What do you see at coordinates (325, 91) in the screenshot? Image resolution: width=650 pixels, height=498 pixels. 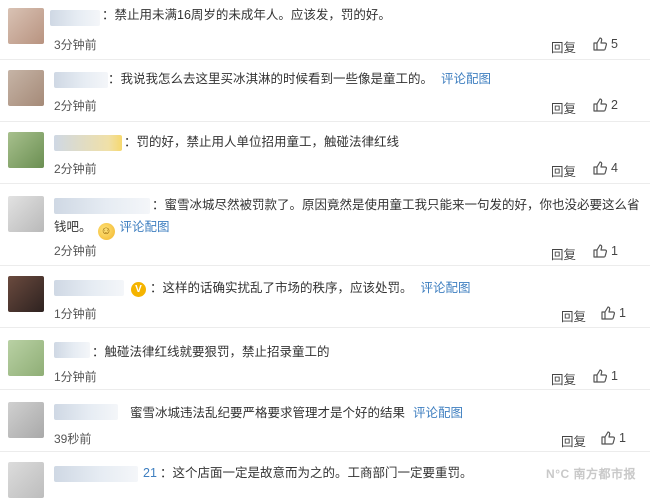 I see `comment-item: ：我说我怎么去这里买冰淇淋的时候看到一些像是童工的。 评论配图 2分钟前 回复 2` at bounding box center [325, 91].